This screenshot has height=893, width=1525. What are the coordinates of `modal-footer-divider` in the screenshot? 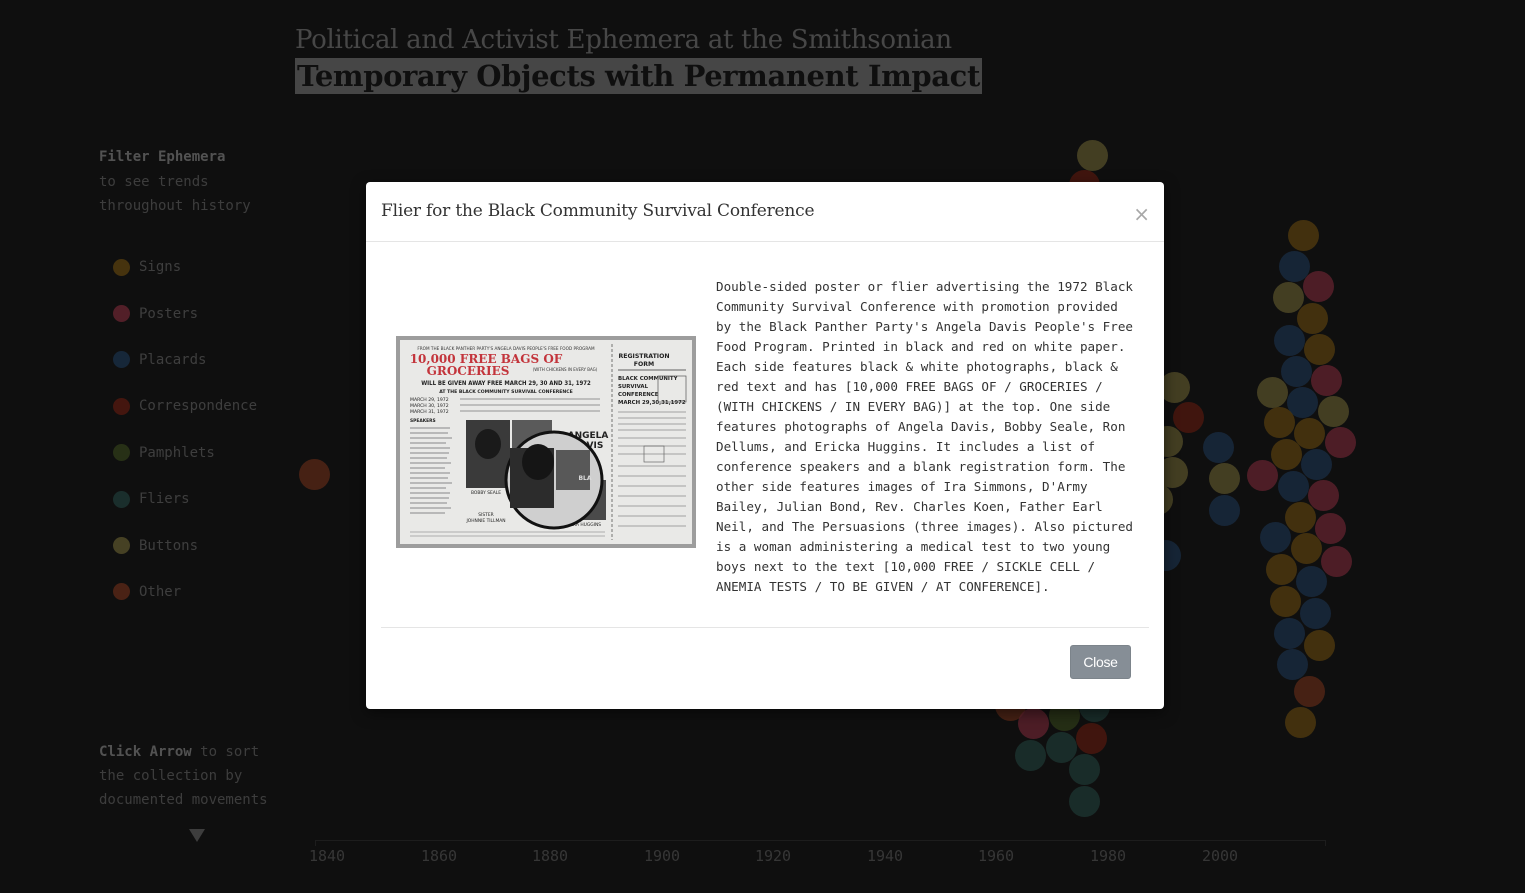 It's located at (765, 627).